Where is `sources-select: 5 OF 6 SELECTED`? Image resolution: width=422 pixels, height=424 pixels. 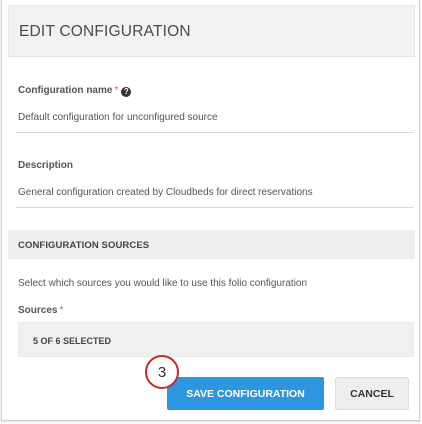 sources-select: 5 OF 6 SELECTED is located at coordinates (216, 339).